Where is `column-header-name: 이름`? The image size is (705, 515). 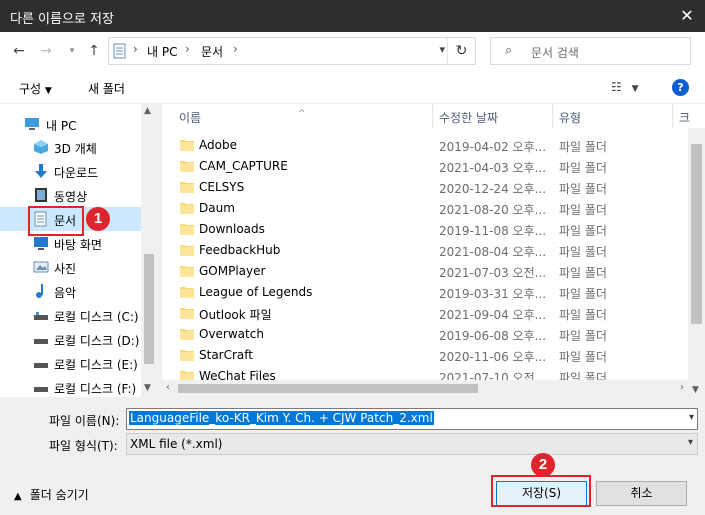
column-header-name: 이름 is located at coordinates (190, 117).